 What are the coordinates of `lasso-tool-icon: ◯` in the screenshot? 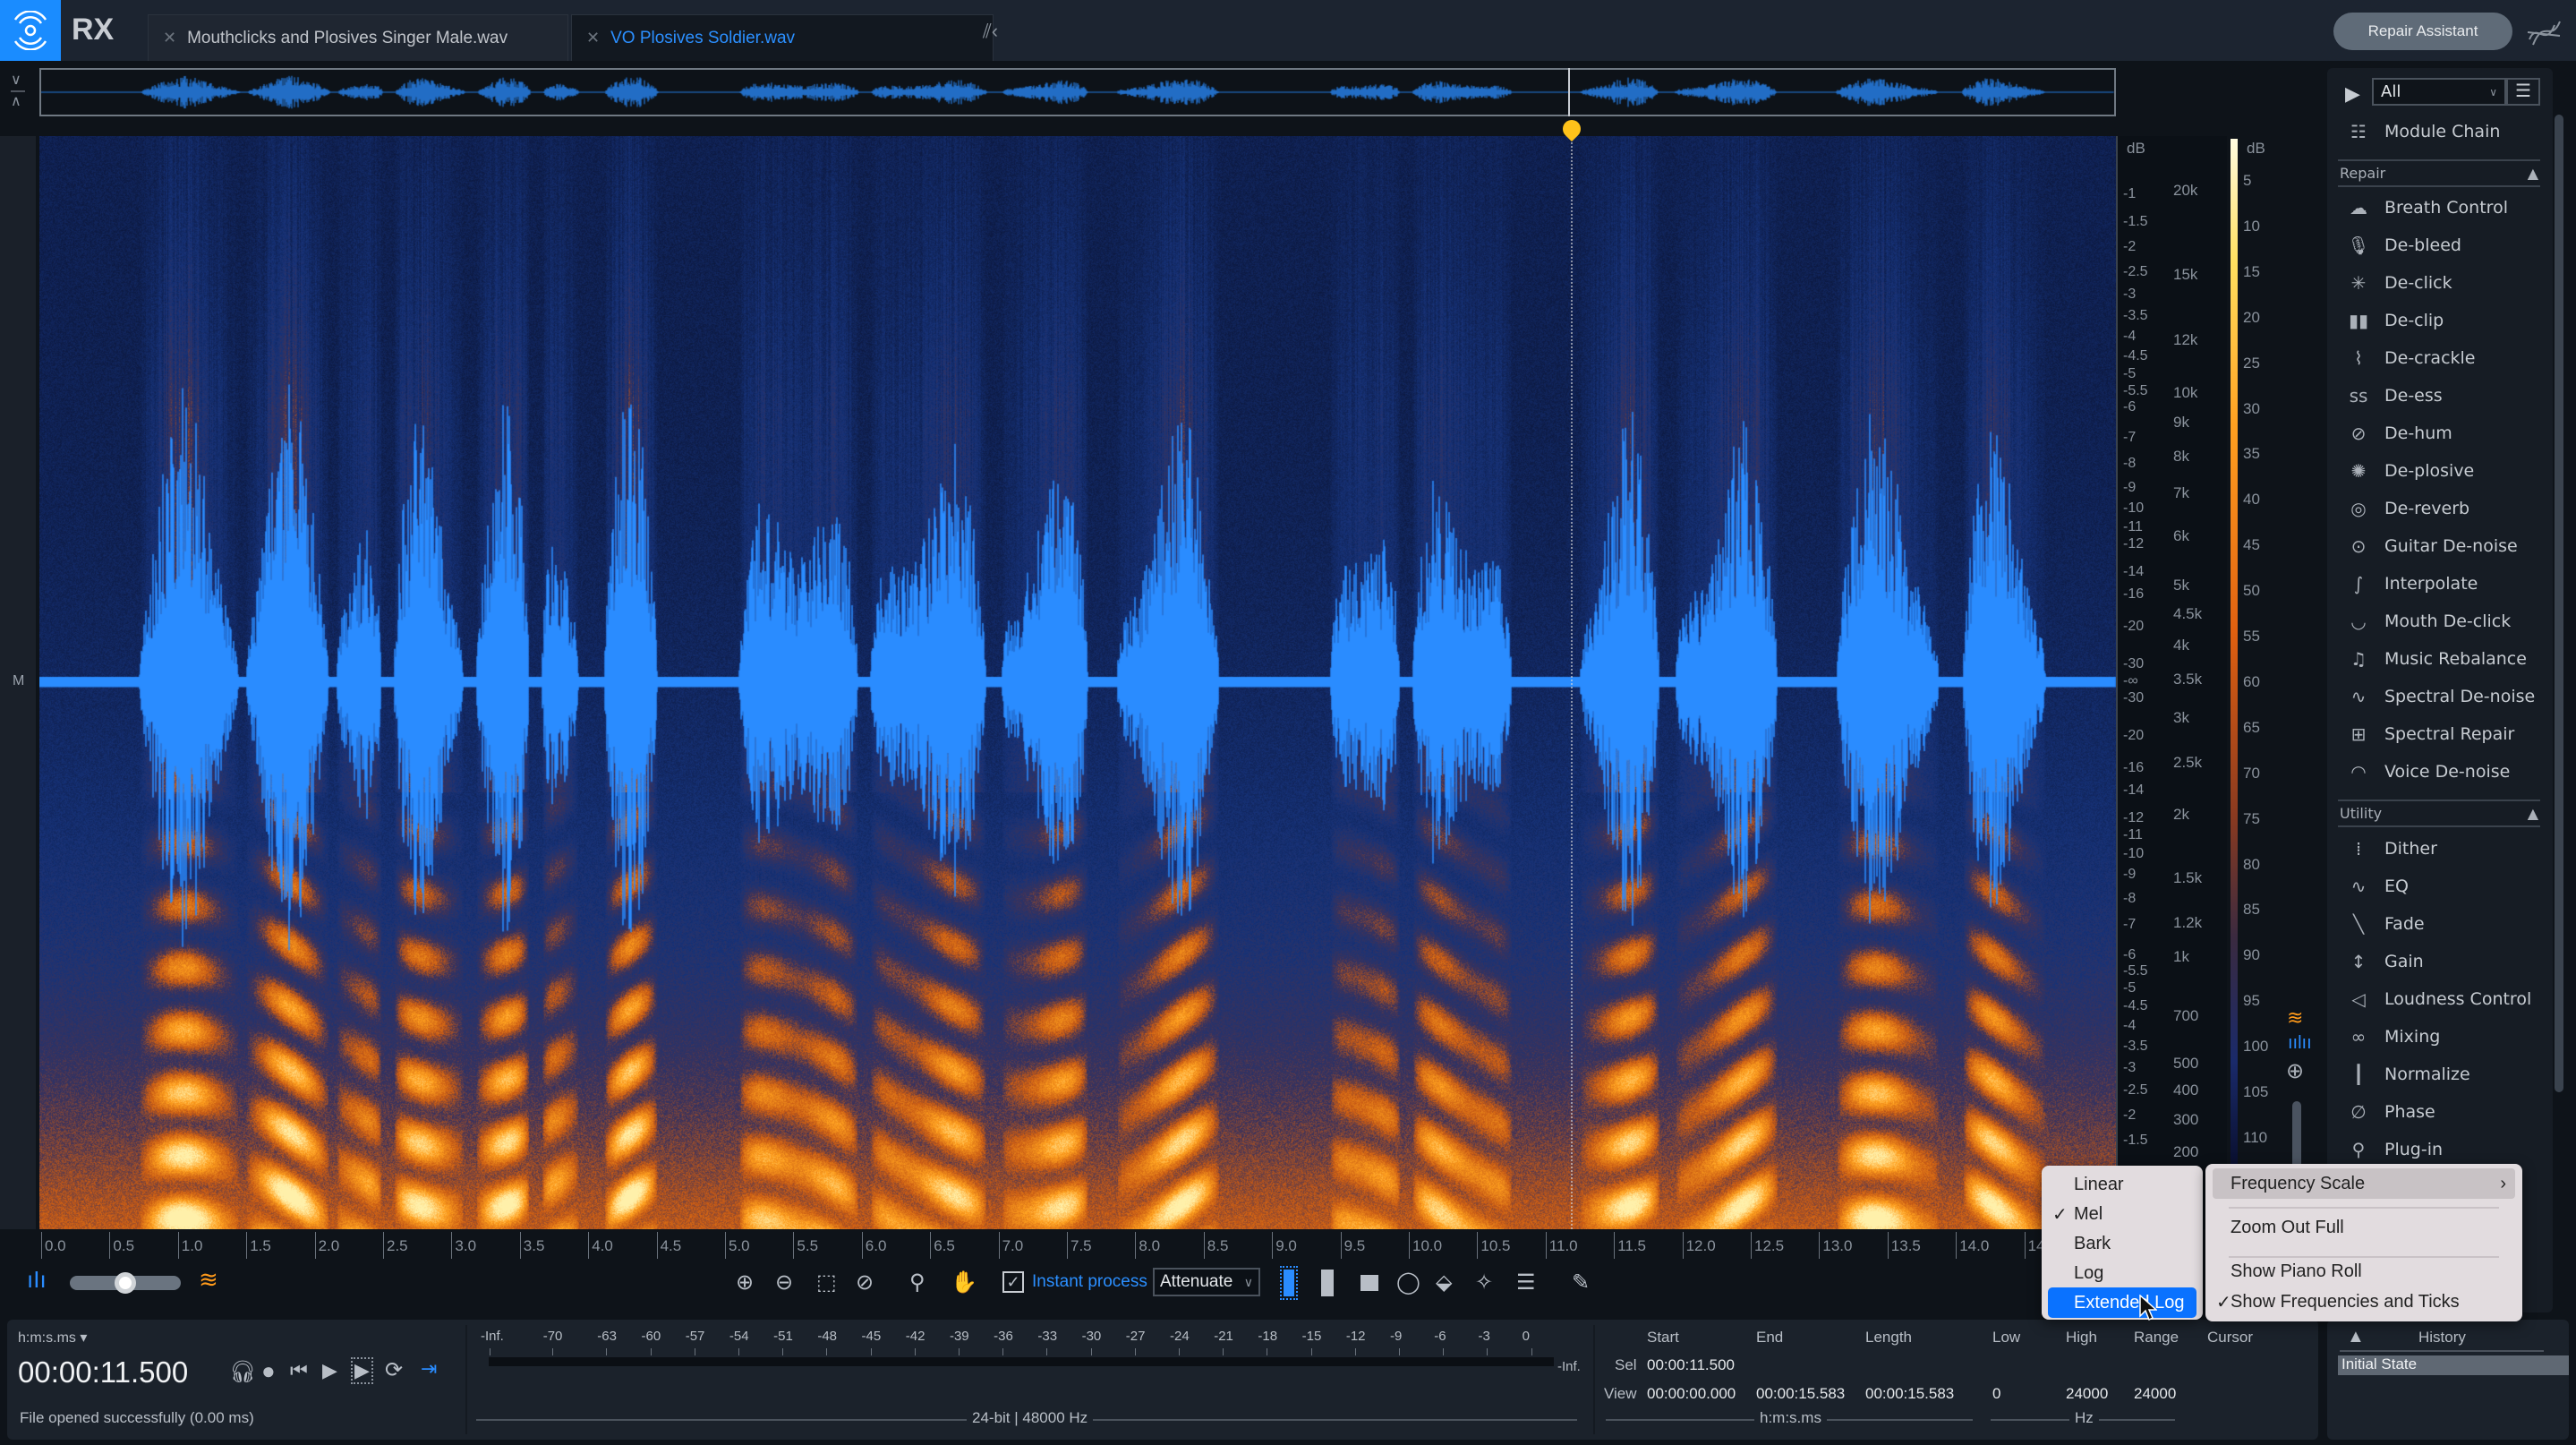 It's located at (1408, 1282).